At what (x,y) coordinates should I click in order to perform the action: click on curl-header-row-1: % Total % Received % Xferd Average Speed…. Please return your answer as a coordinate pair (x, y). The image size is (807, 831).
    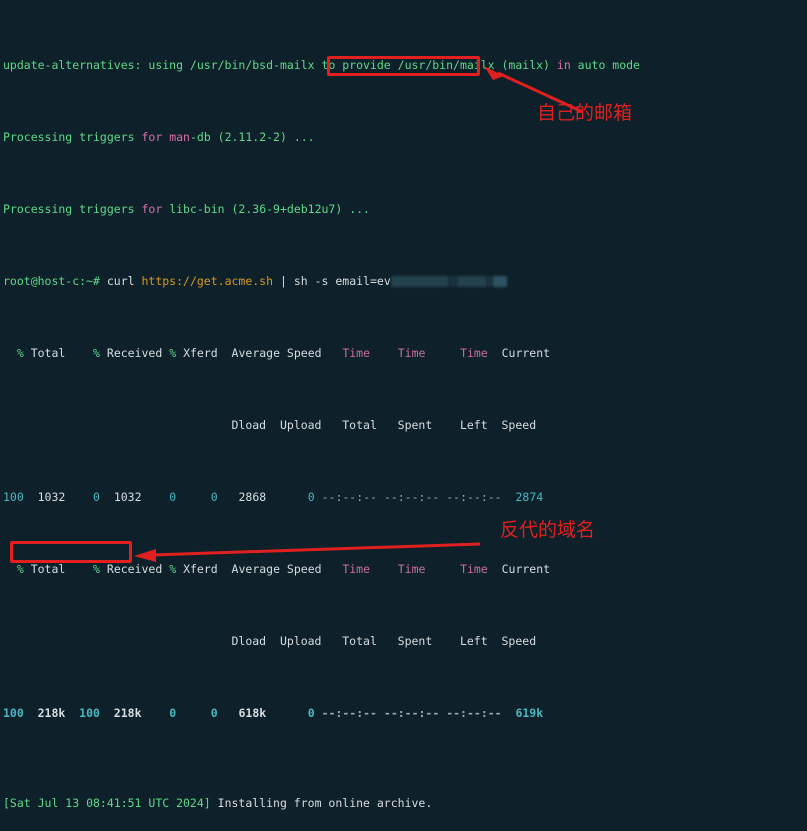
    Looking at the image, I should click on (405, 353).